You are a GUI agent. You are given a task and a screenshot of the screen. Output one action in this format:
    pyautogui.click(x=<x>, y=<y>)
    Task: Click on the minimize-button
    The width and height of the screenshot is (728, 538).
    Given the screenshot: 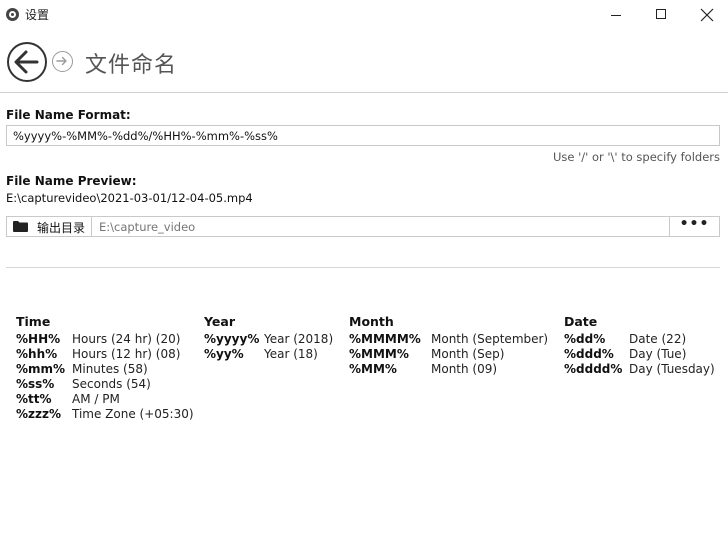 What is the action you would take?
    pyautogui.click(x=616, y=15)
    